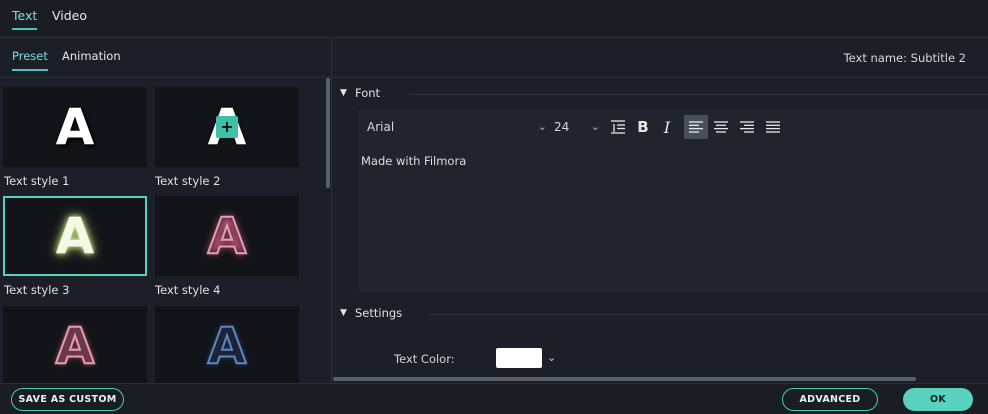 The image size is (988, 414). I want to click on font-size-value: 24, so click(562, 127).